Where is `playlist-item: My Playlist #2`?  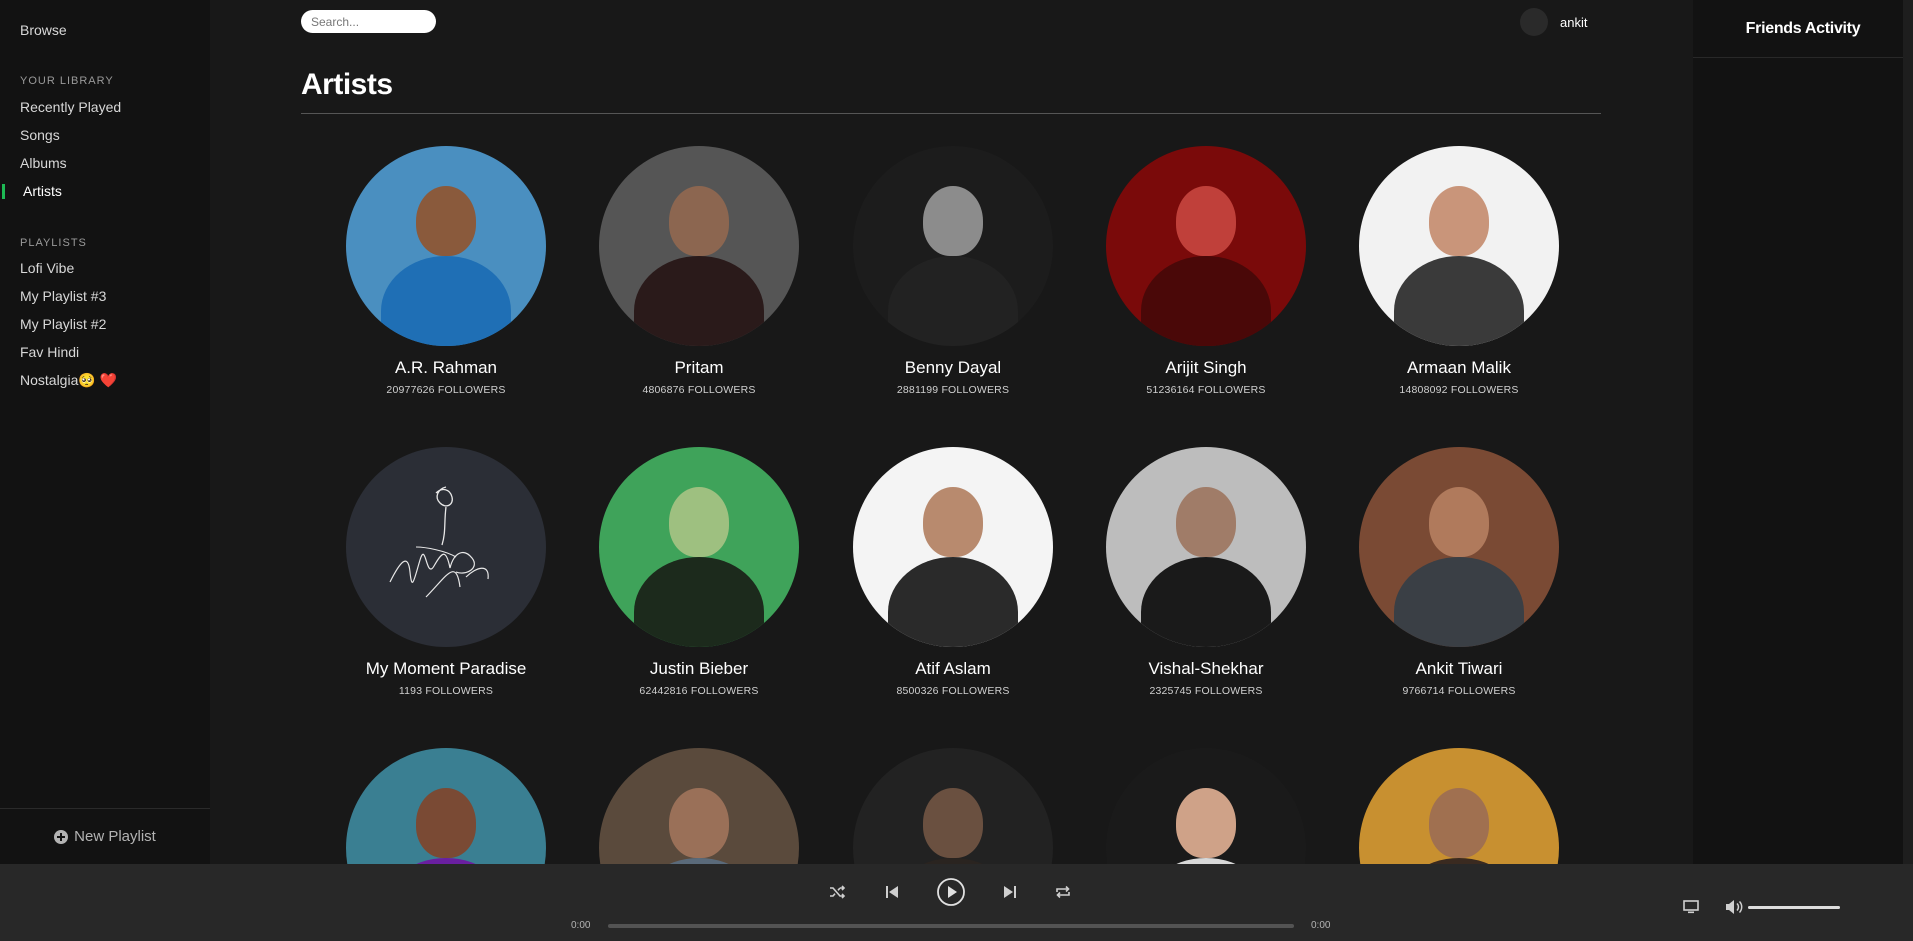
playlist-item: My Playlist #2 is located at coordinates (105, 324).